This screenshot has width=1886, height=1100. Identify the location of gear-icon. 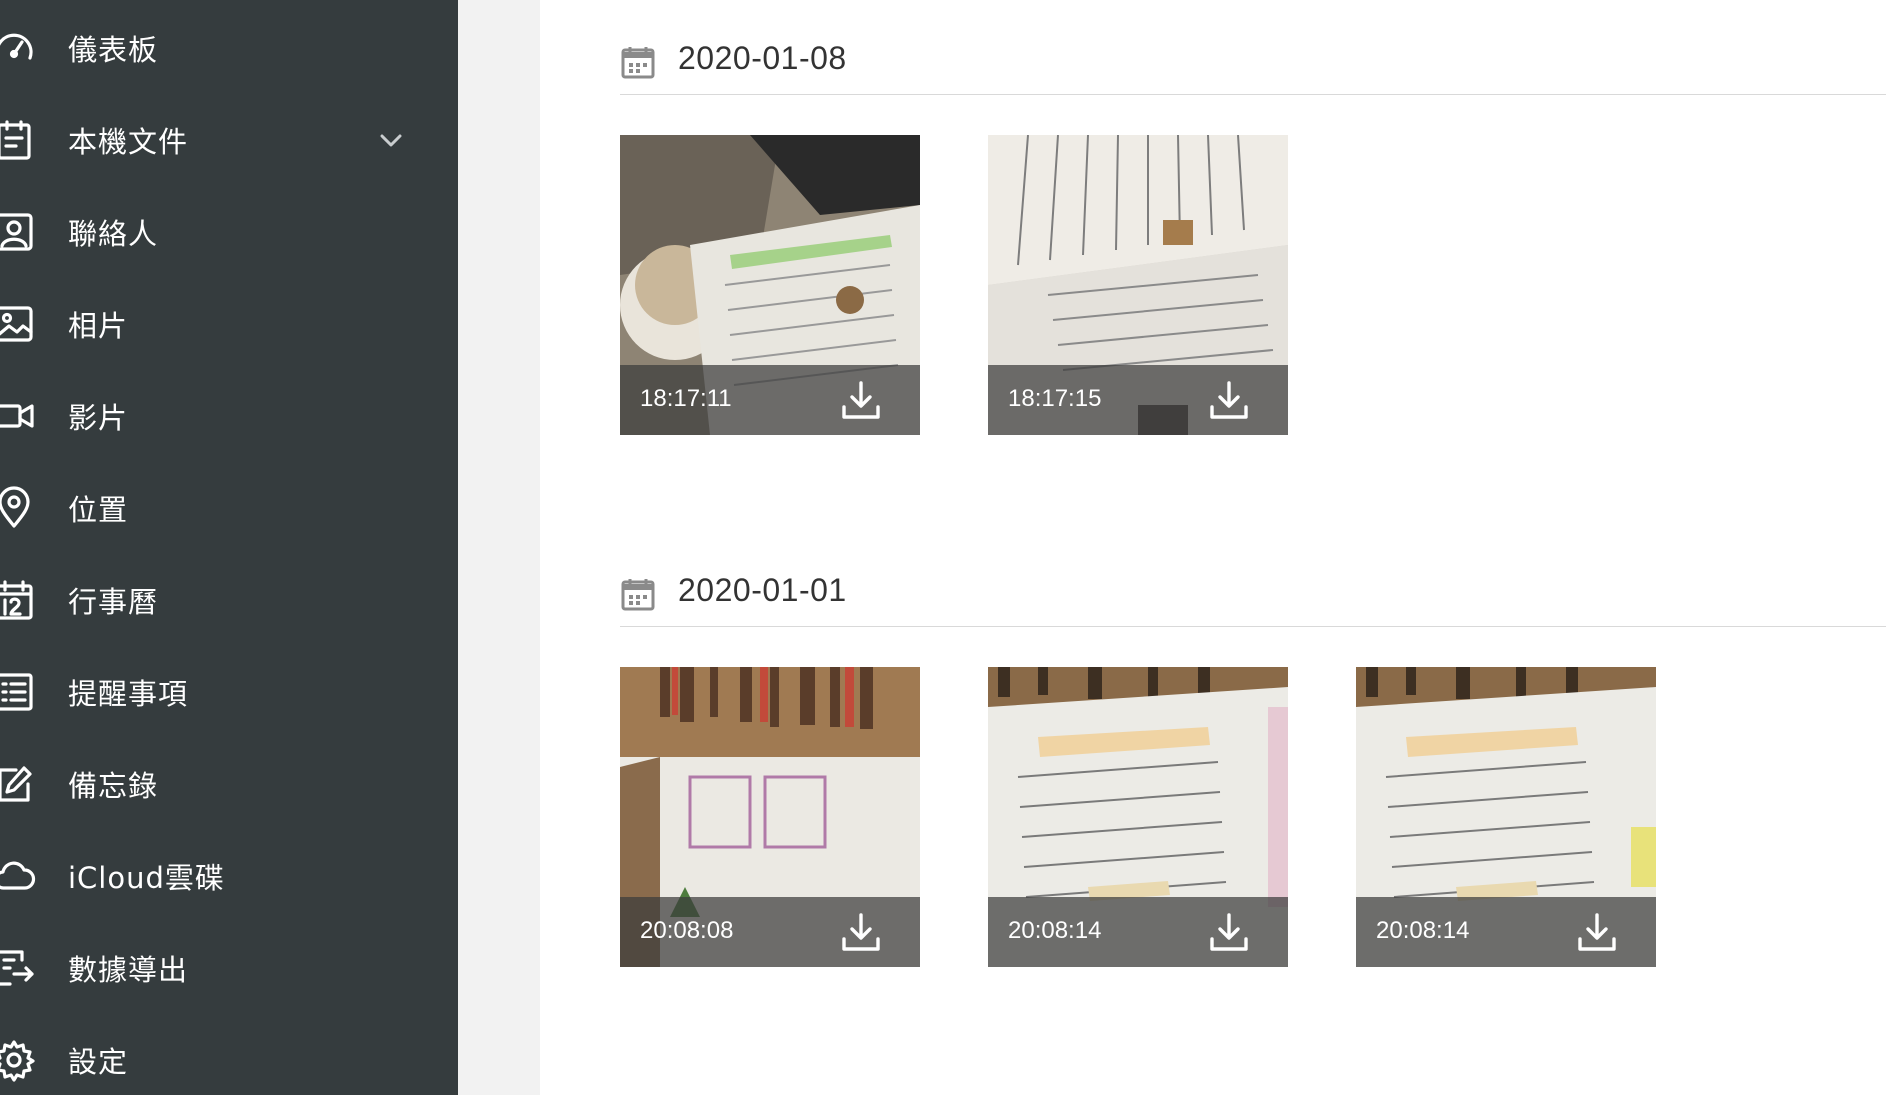
(18, 1060).